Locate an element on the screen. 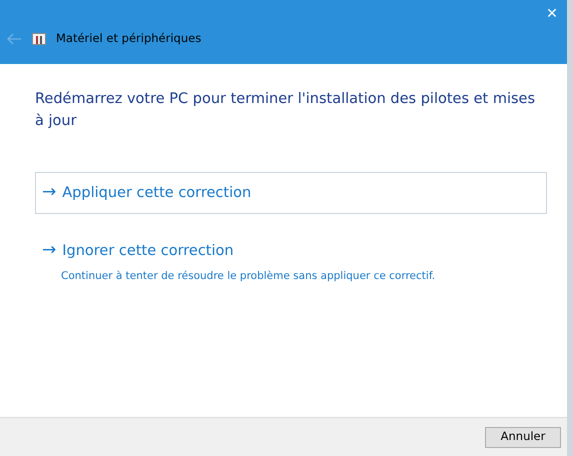 The width and height of the screenshot is (573, 456). window-title: Matériel et périphériques is located at coordinates (129, 38).